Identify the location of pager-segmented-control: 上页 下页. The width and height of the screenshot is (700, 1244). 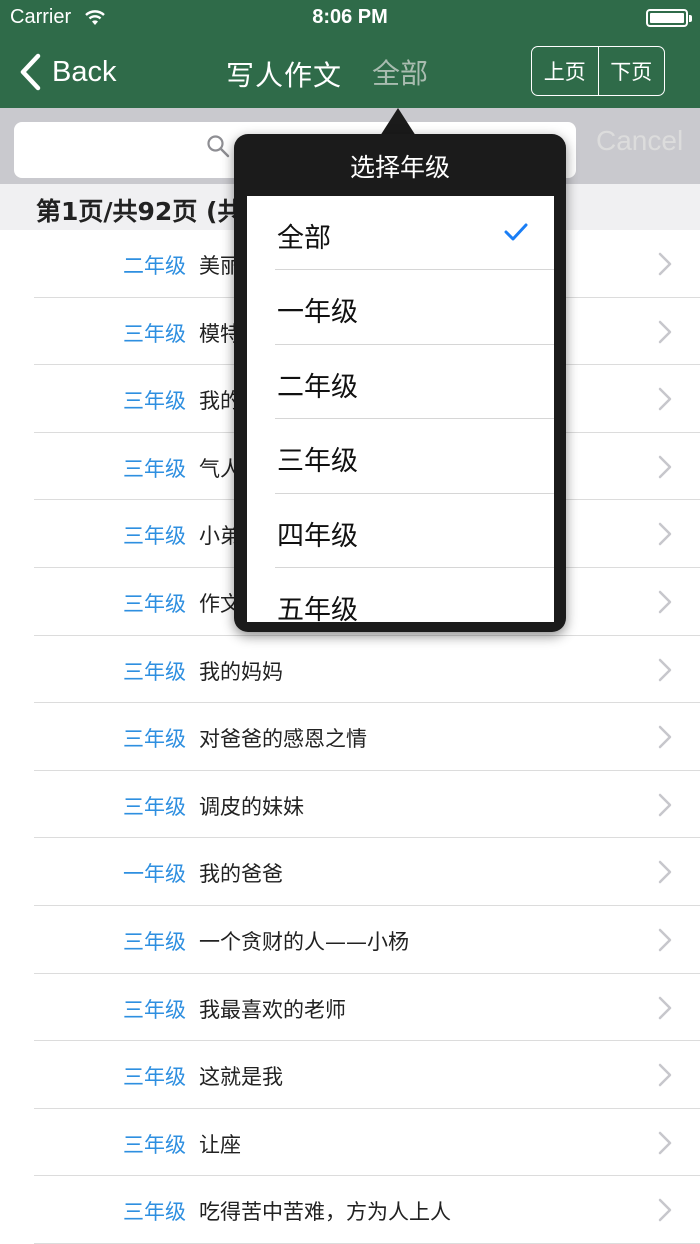
(598, 71).